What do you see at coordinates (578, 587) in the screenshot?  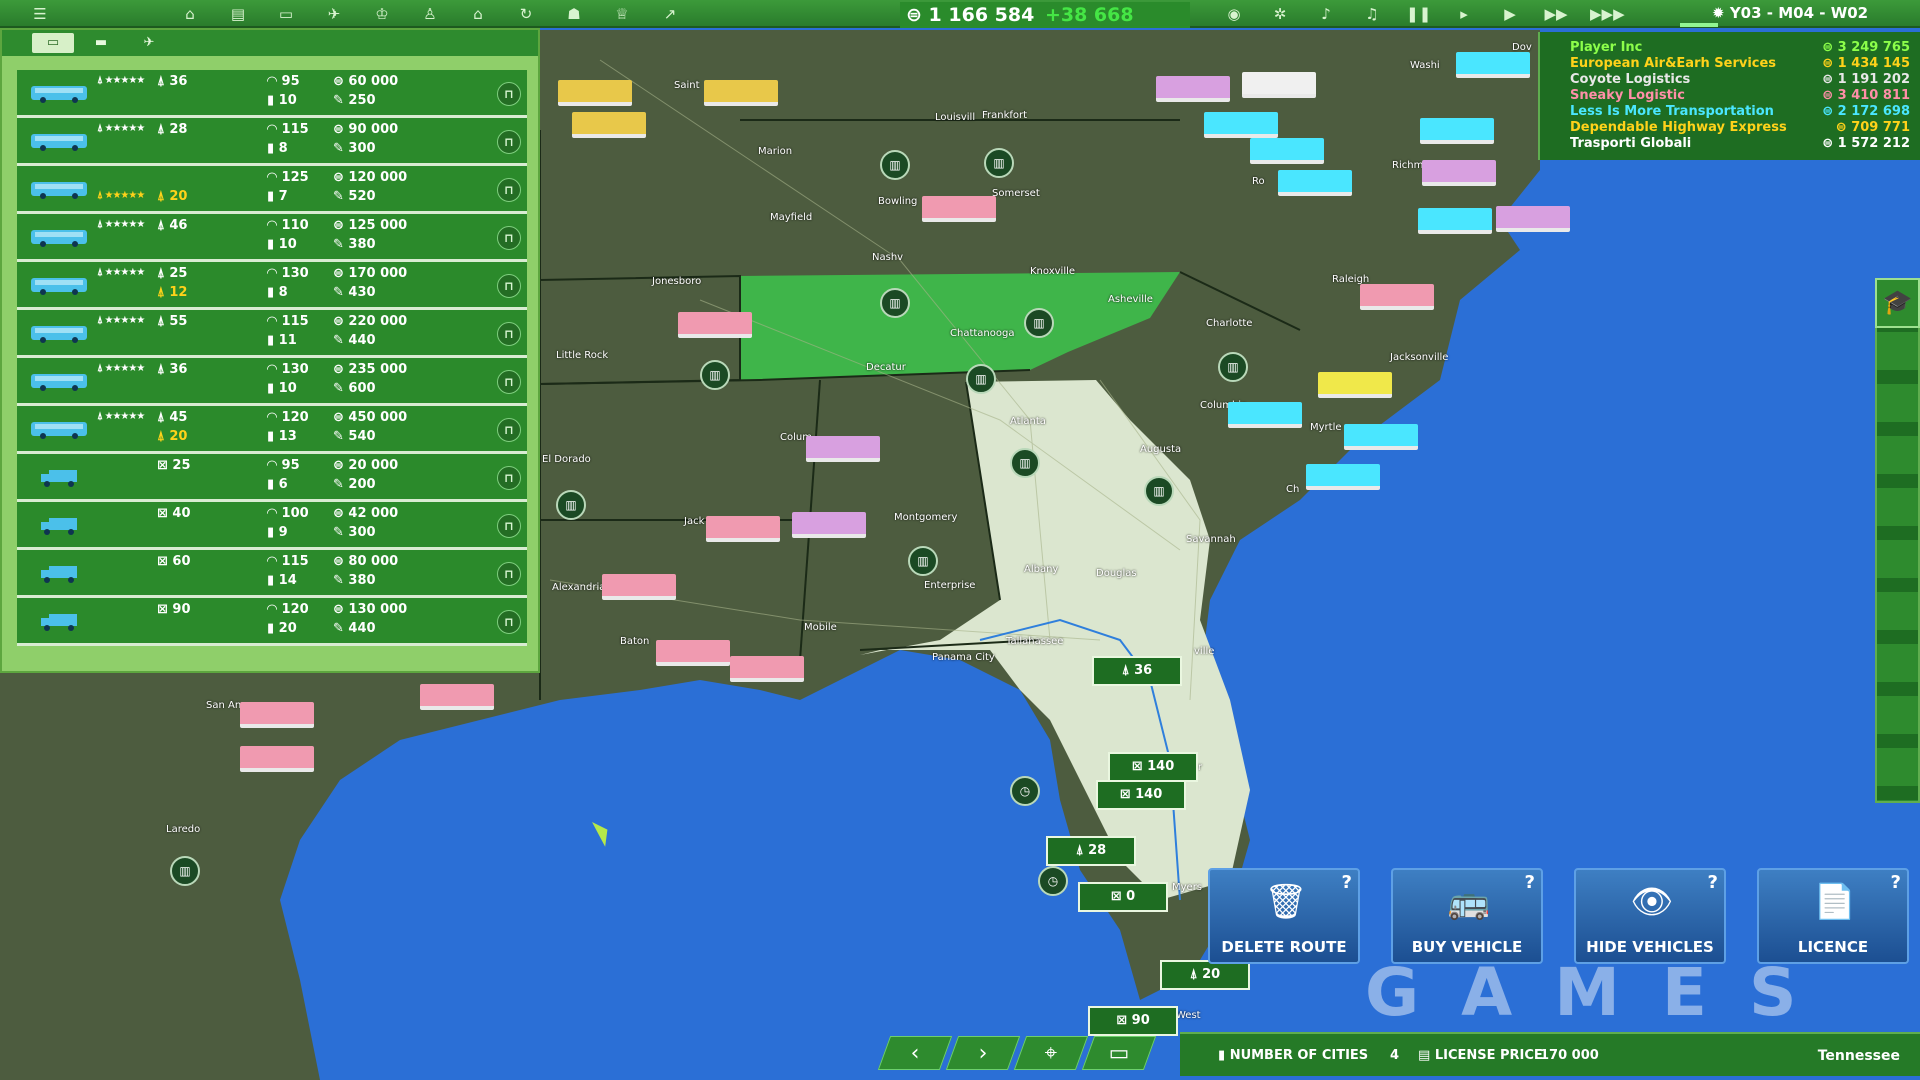 I see `city-label: Alexandria` at bounding box center [578, 587].